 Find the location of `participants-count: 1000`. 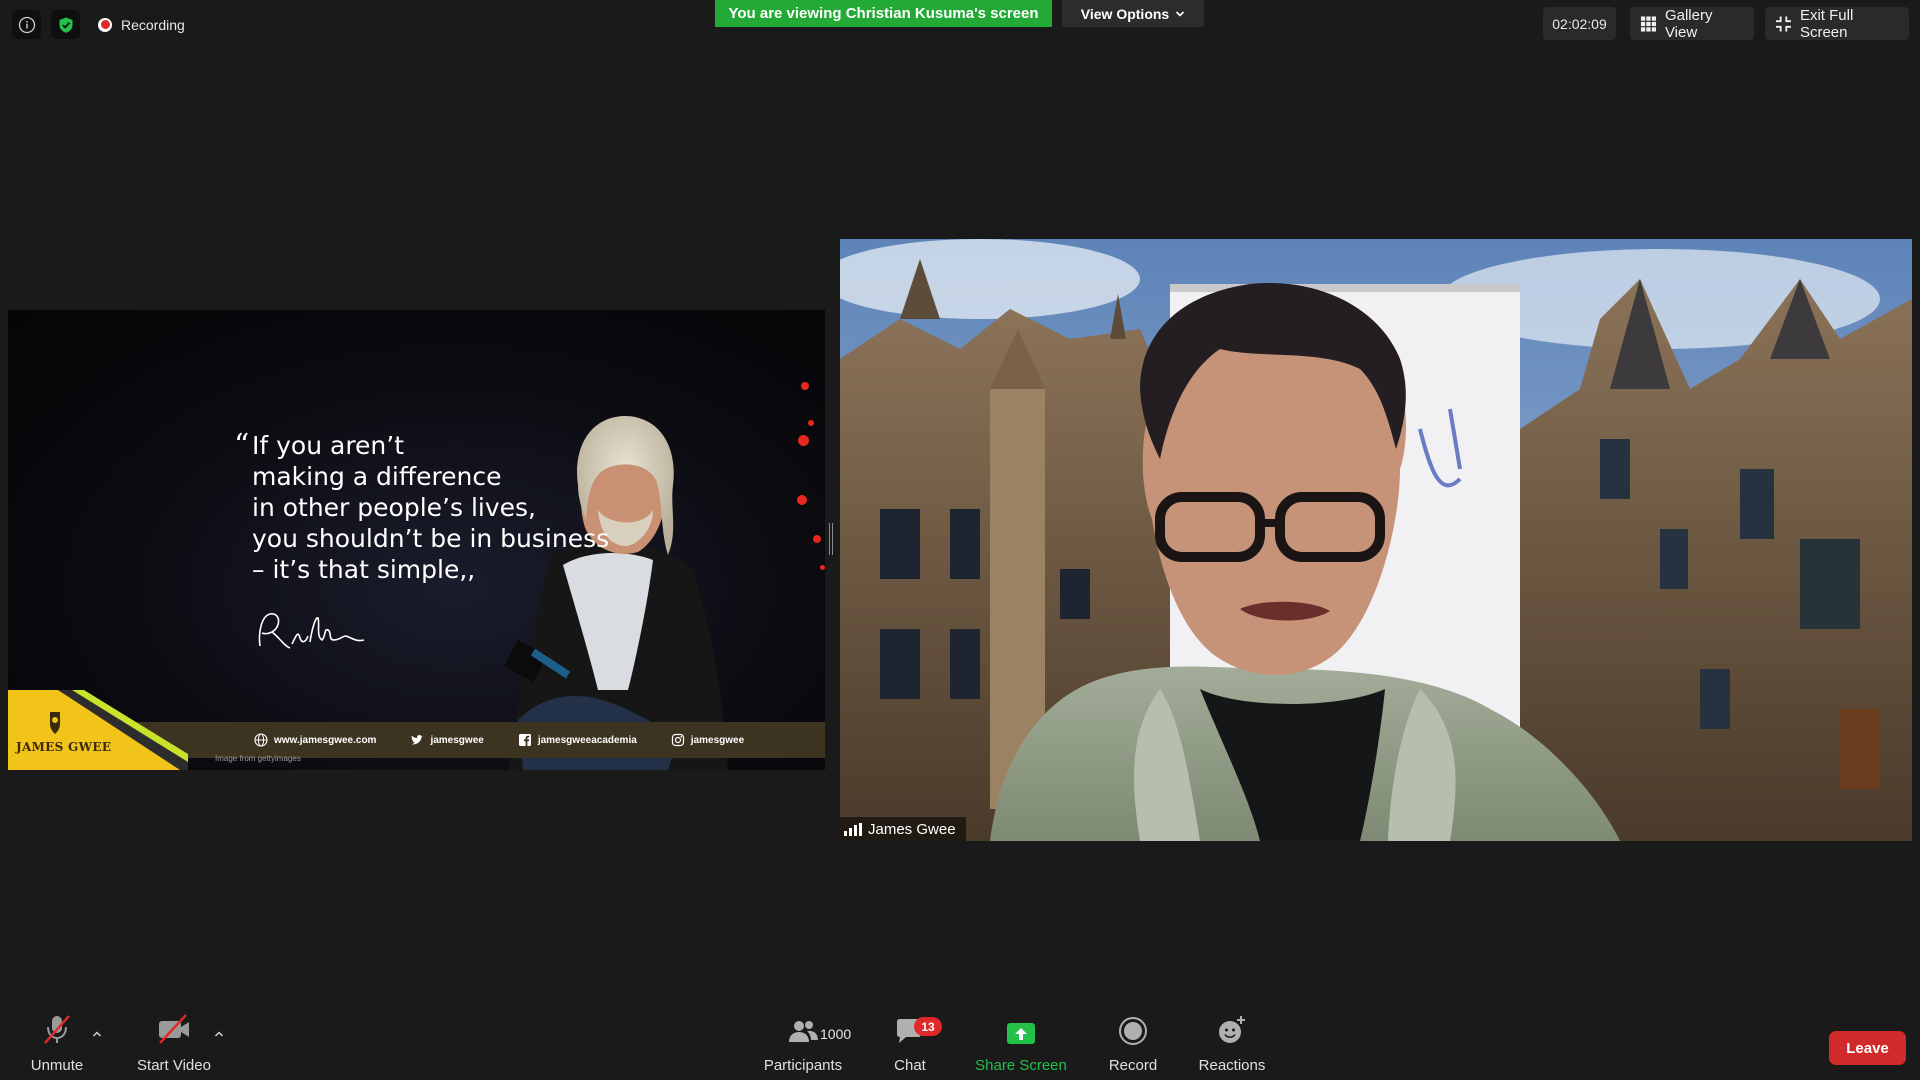

participants-count: 1000 is located at coordinates (836, 1034).